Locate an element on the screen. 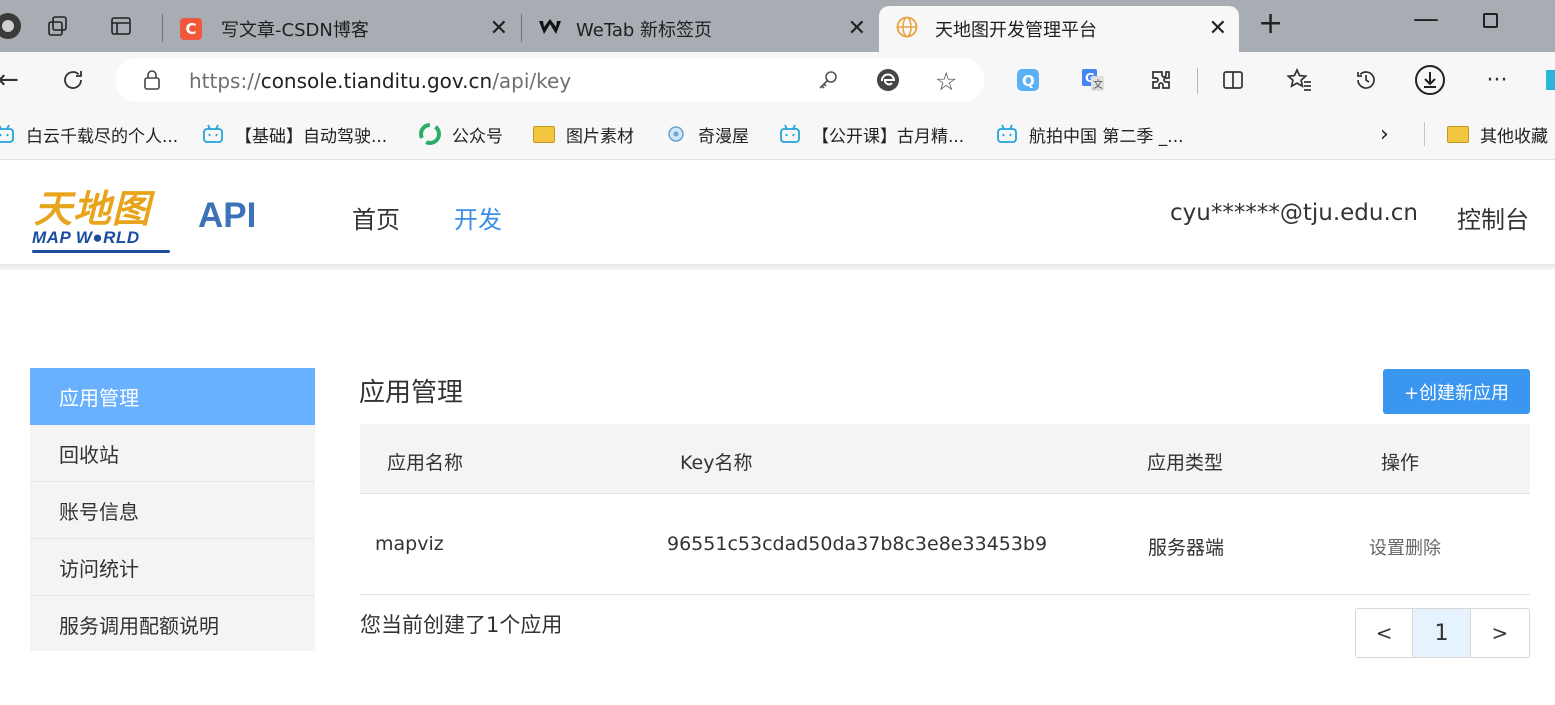 Image resolution: width=1555 pixels, height=705 pixels. sidebar-item-label: 账号信息 is located at coordinates (99, 511).